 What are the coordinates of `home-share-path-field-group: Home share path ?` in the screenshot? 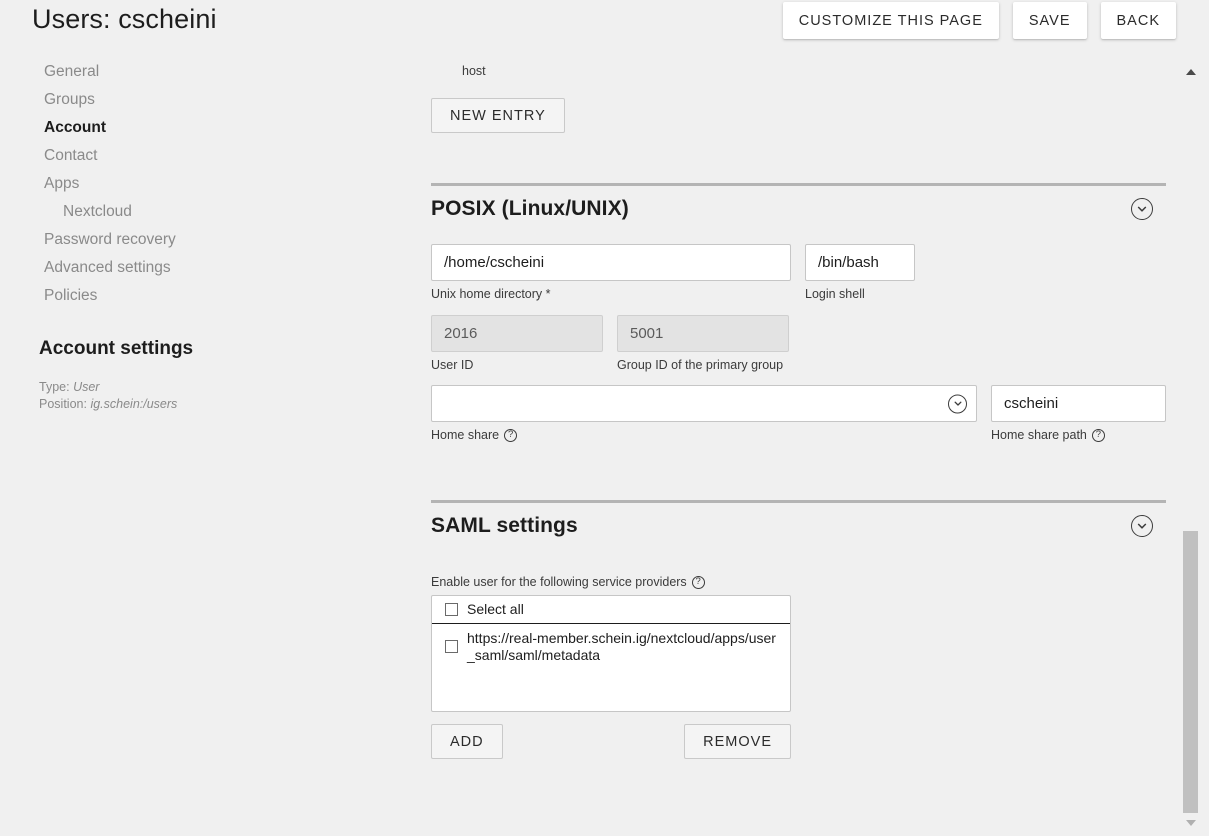 It's located at (1078, 413).